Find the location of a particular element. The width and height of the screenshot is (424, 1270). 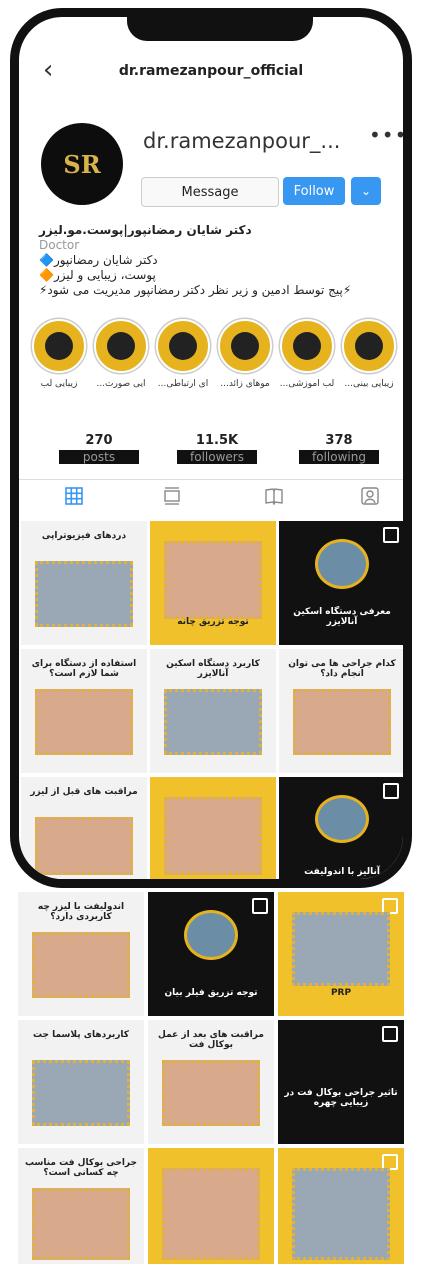

highlight-label: ...موهای زائد is located at coordinates (245, 384).